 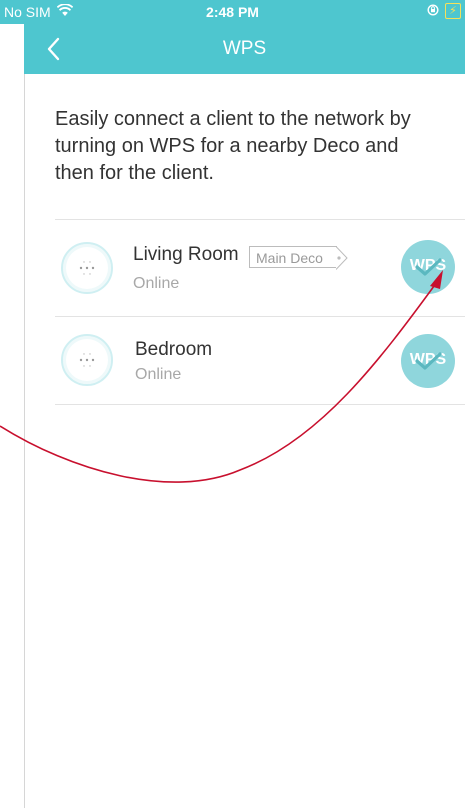 I want to click on status-bar: No SIM 2:48 PM ⚡, so click(x=232, y=12).